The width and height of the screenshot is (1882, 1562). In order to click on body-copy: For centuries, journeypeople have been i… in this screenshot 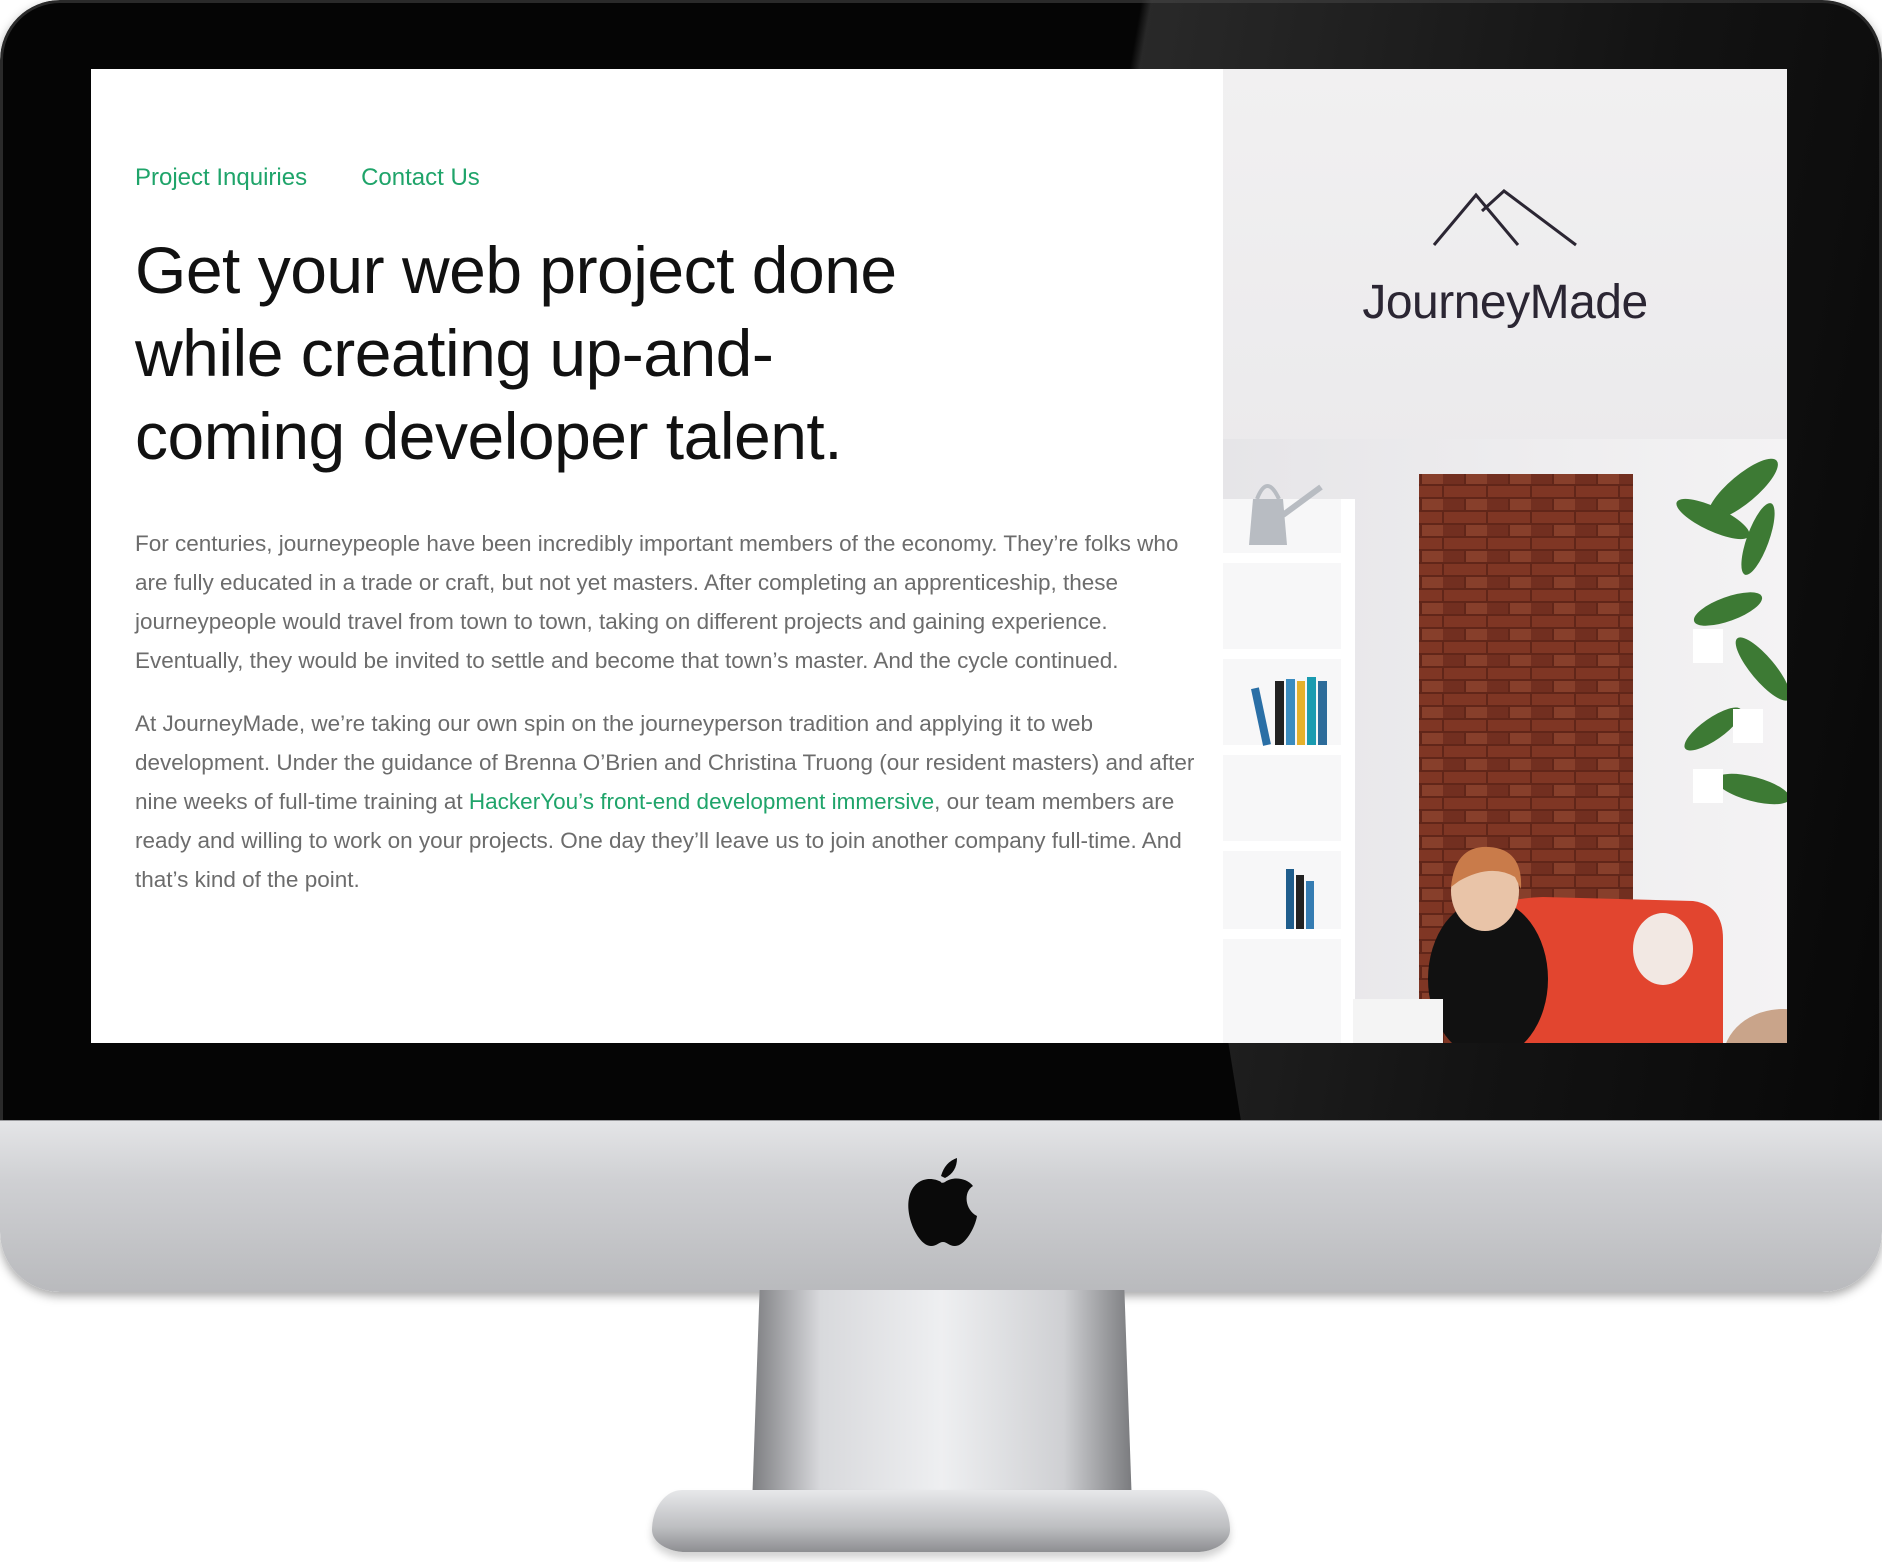, I will do `click(665, 723)`.